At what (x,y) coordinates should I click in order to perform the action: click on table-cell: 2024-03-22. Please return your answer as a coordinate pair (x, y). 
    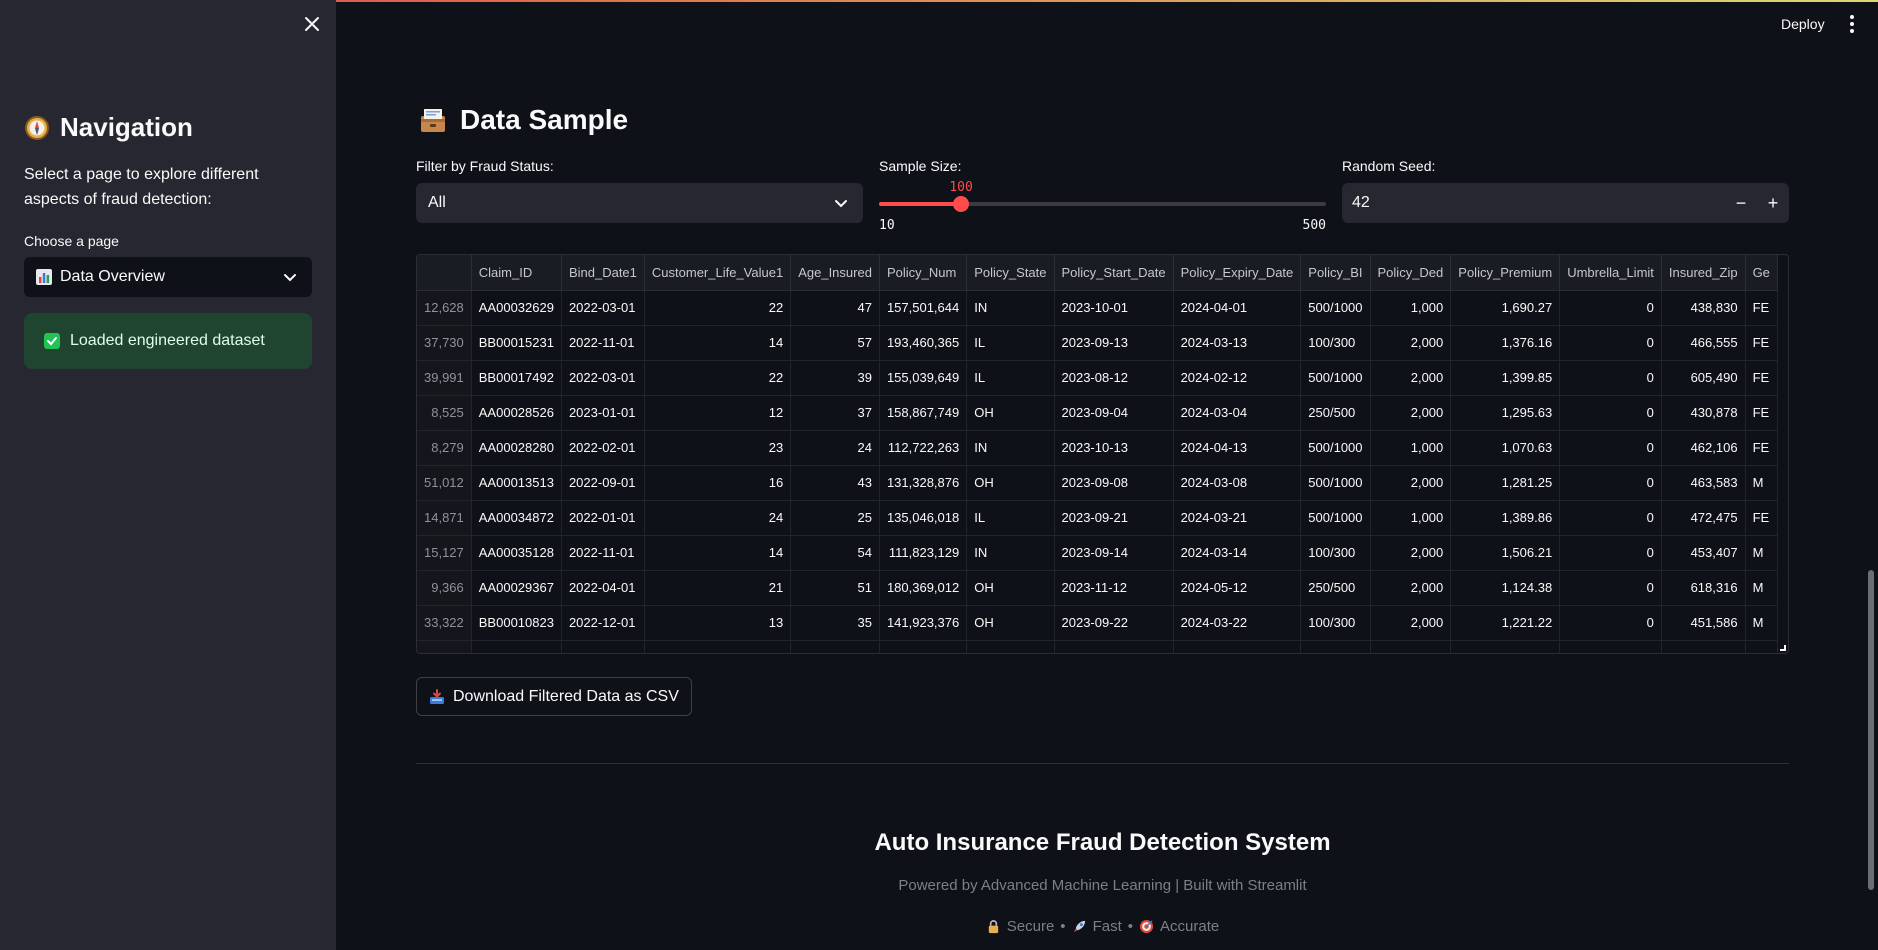
    Looking at the image, I should click on (1237, 623).